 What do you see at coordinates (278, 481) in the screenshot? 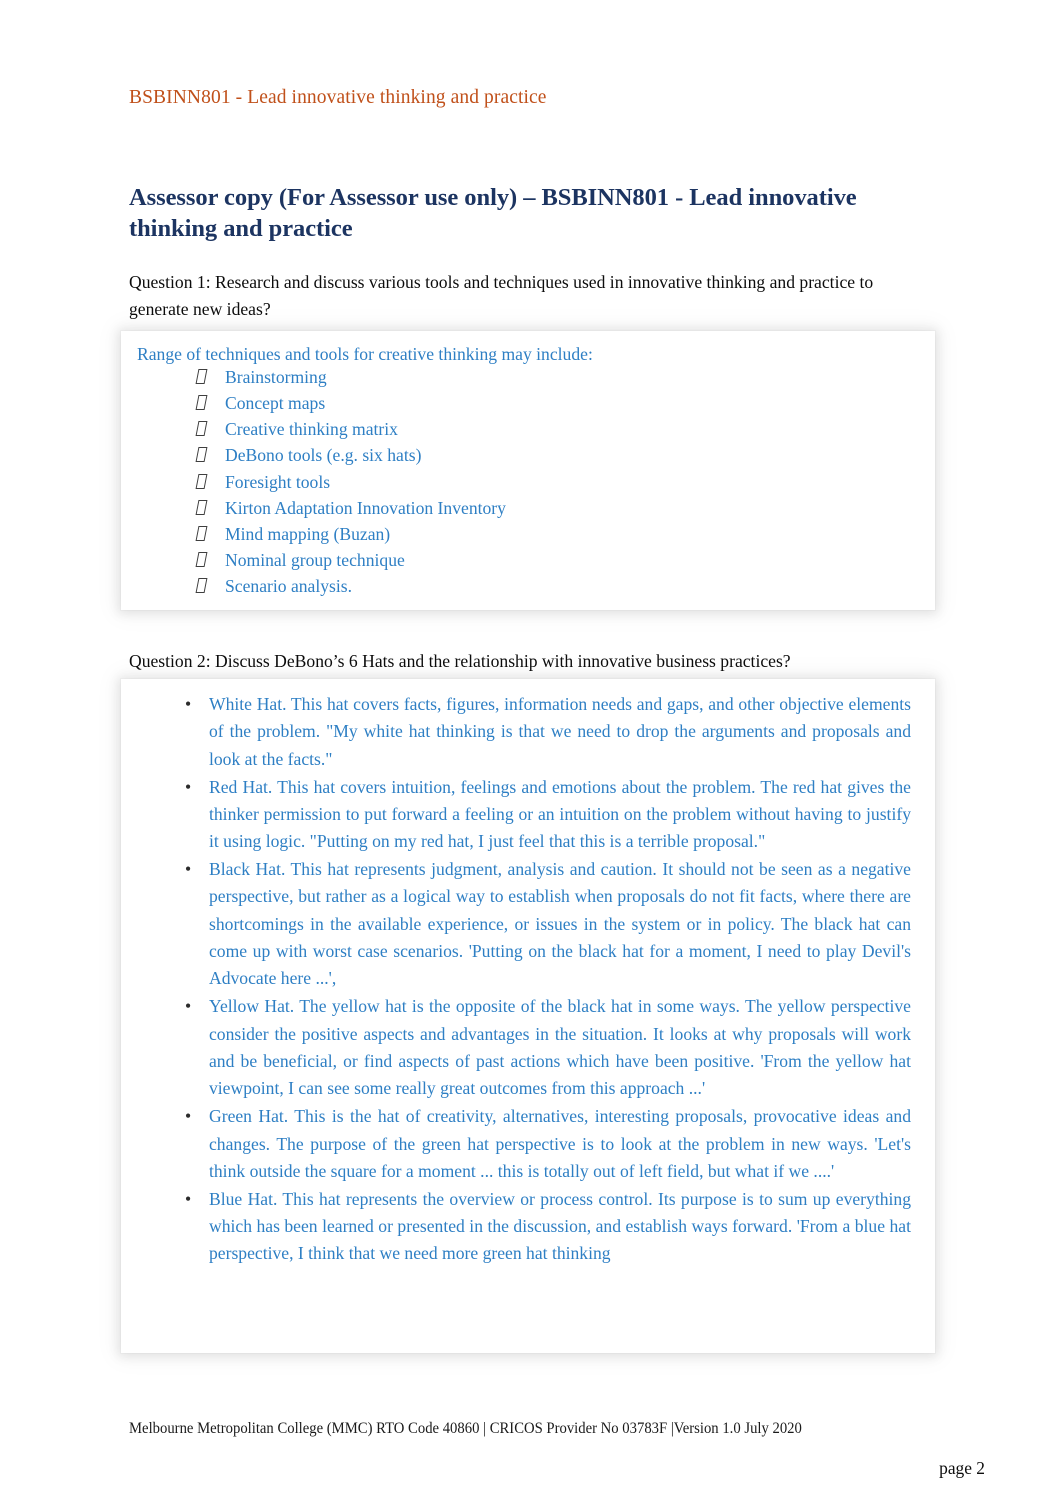
I see `list-item-label: Foresight tools` at bounding box center [278, 481].